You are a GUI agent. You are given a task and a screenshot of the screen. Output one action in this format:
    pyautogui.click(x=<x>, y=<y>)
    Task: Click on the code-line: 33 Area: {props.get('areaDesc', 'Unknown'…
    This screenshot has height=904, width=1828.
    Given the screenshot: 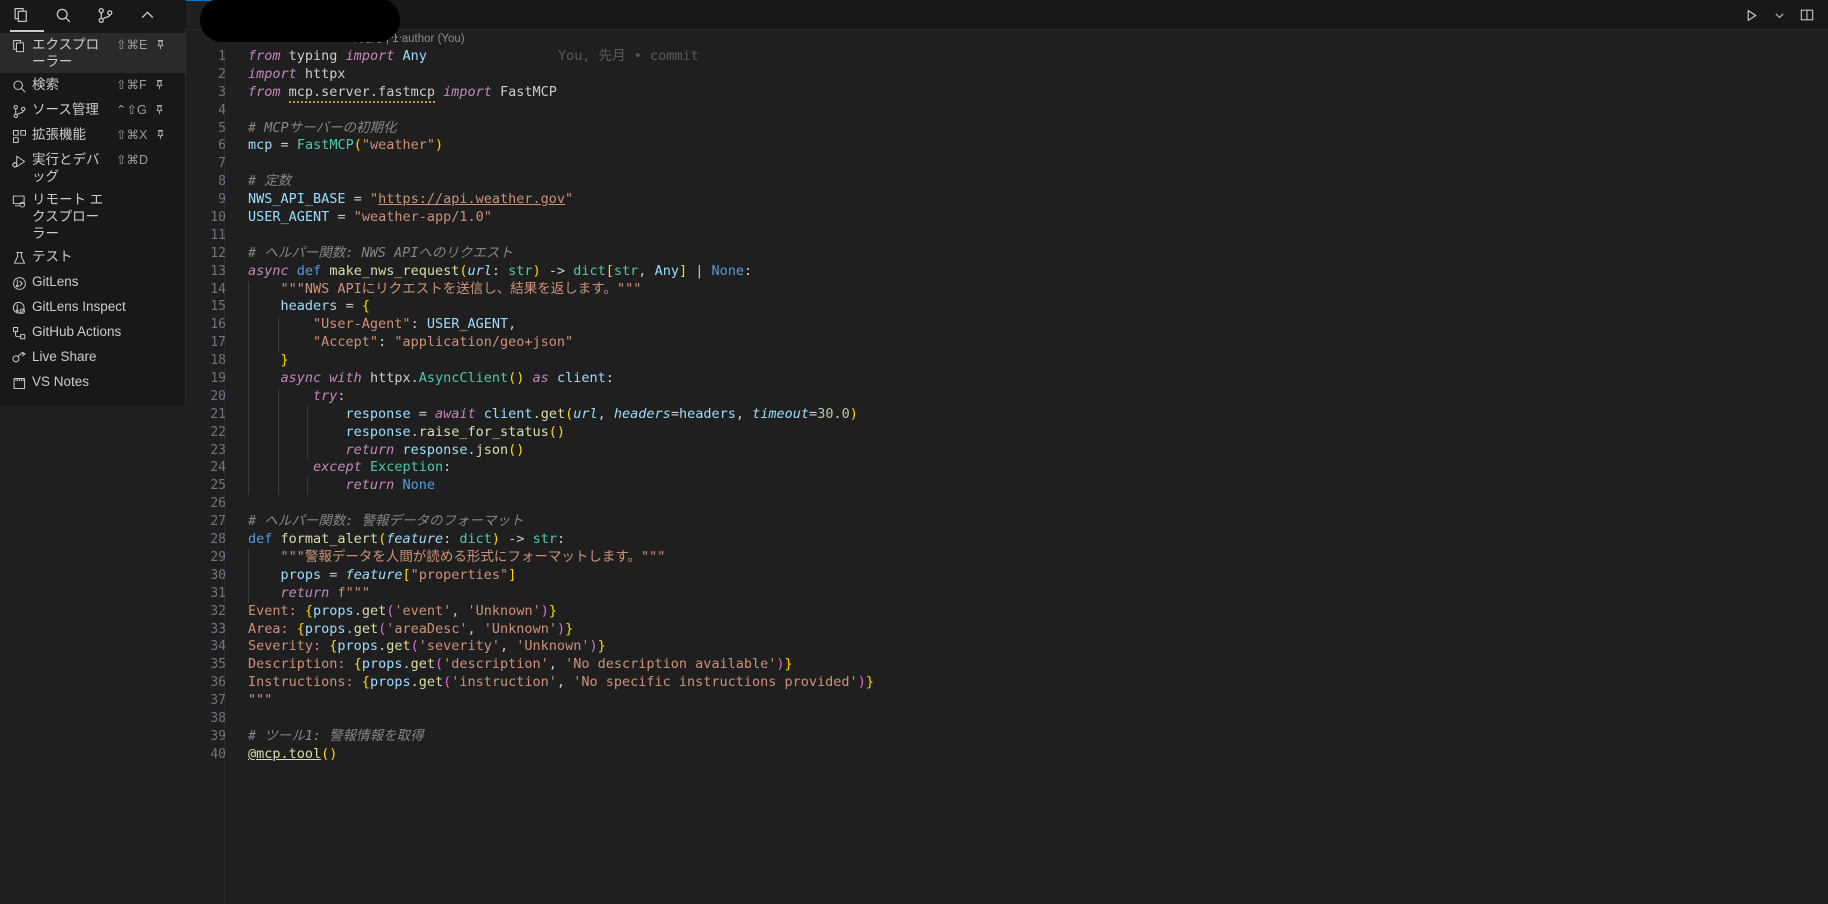 What is the action you would take?
    pyautogui.click(x=1007, y=630)
    